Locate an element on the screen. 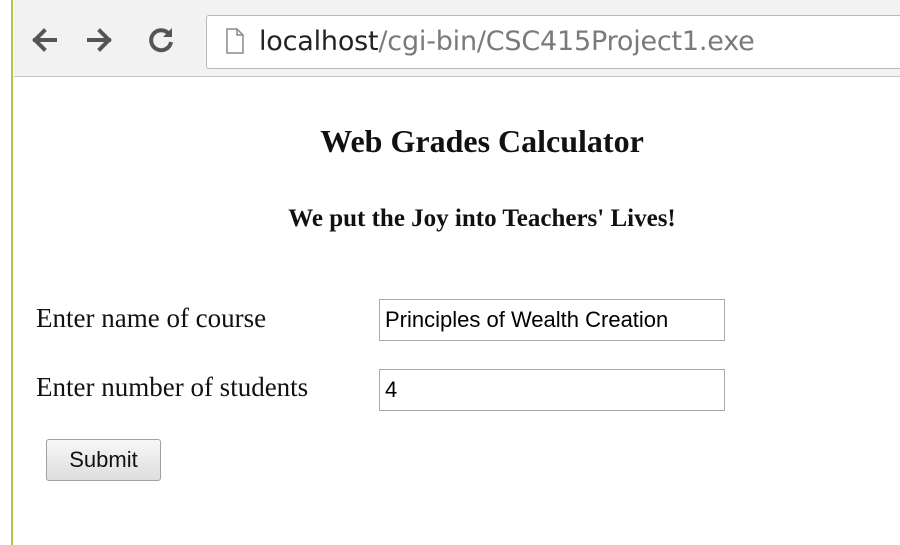 Image resolution: width=900 pixels, height=545 pixels. student-count-input is located at coordinates (552, 390).